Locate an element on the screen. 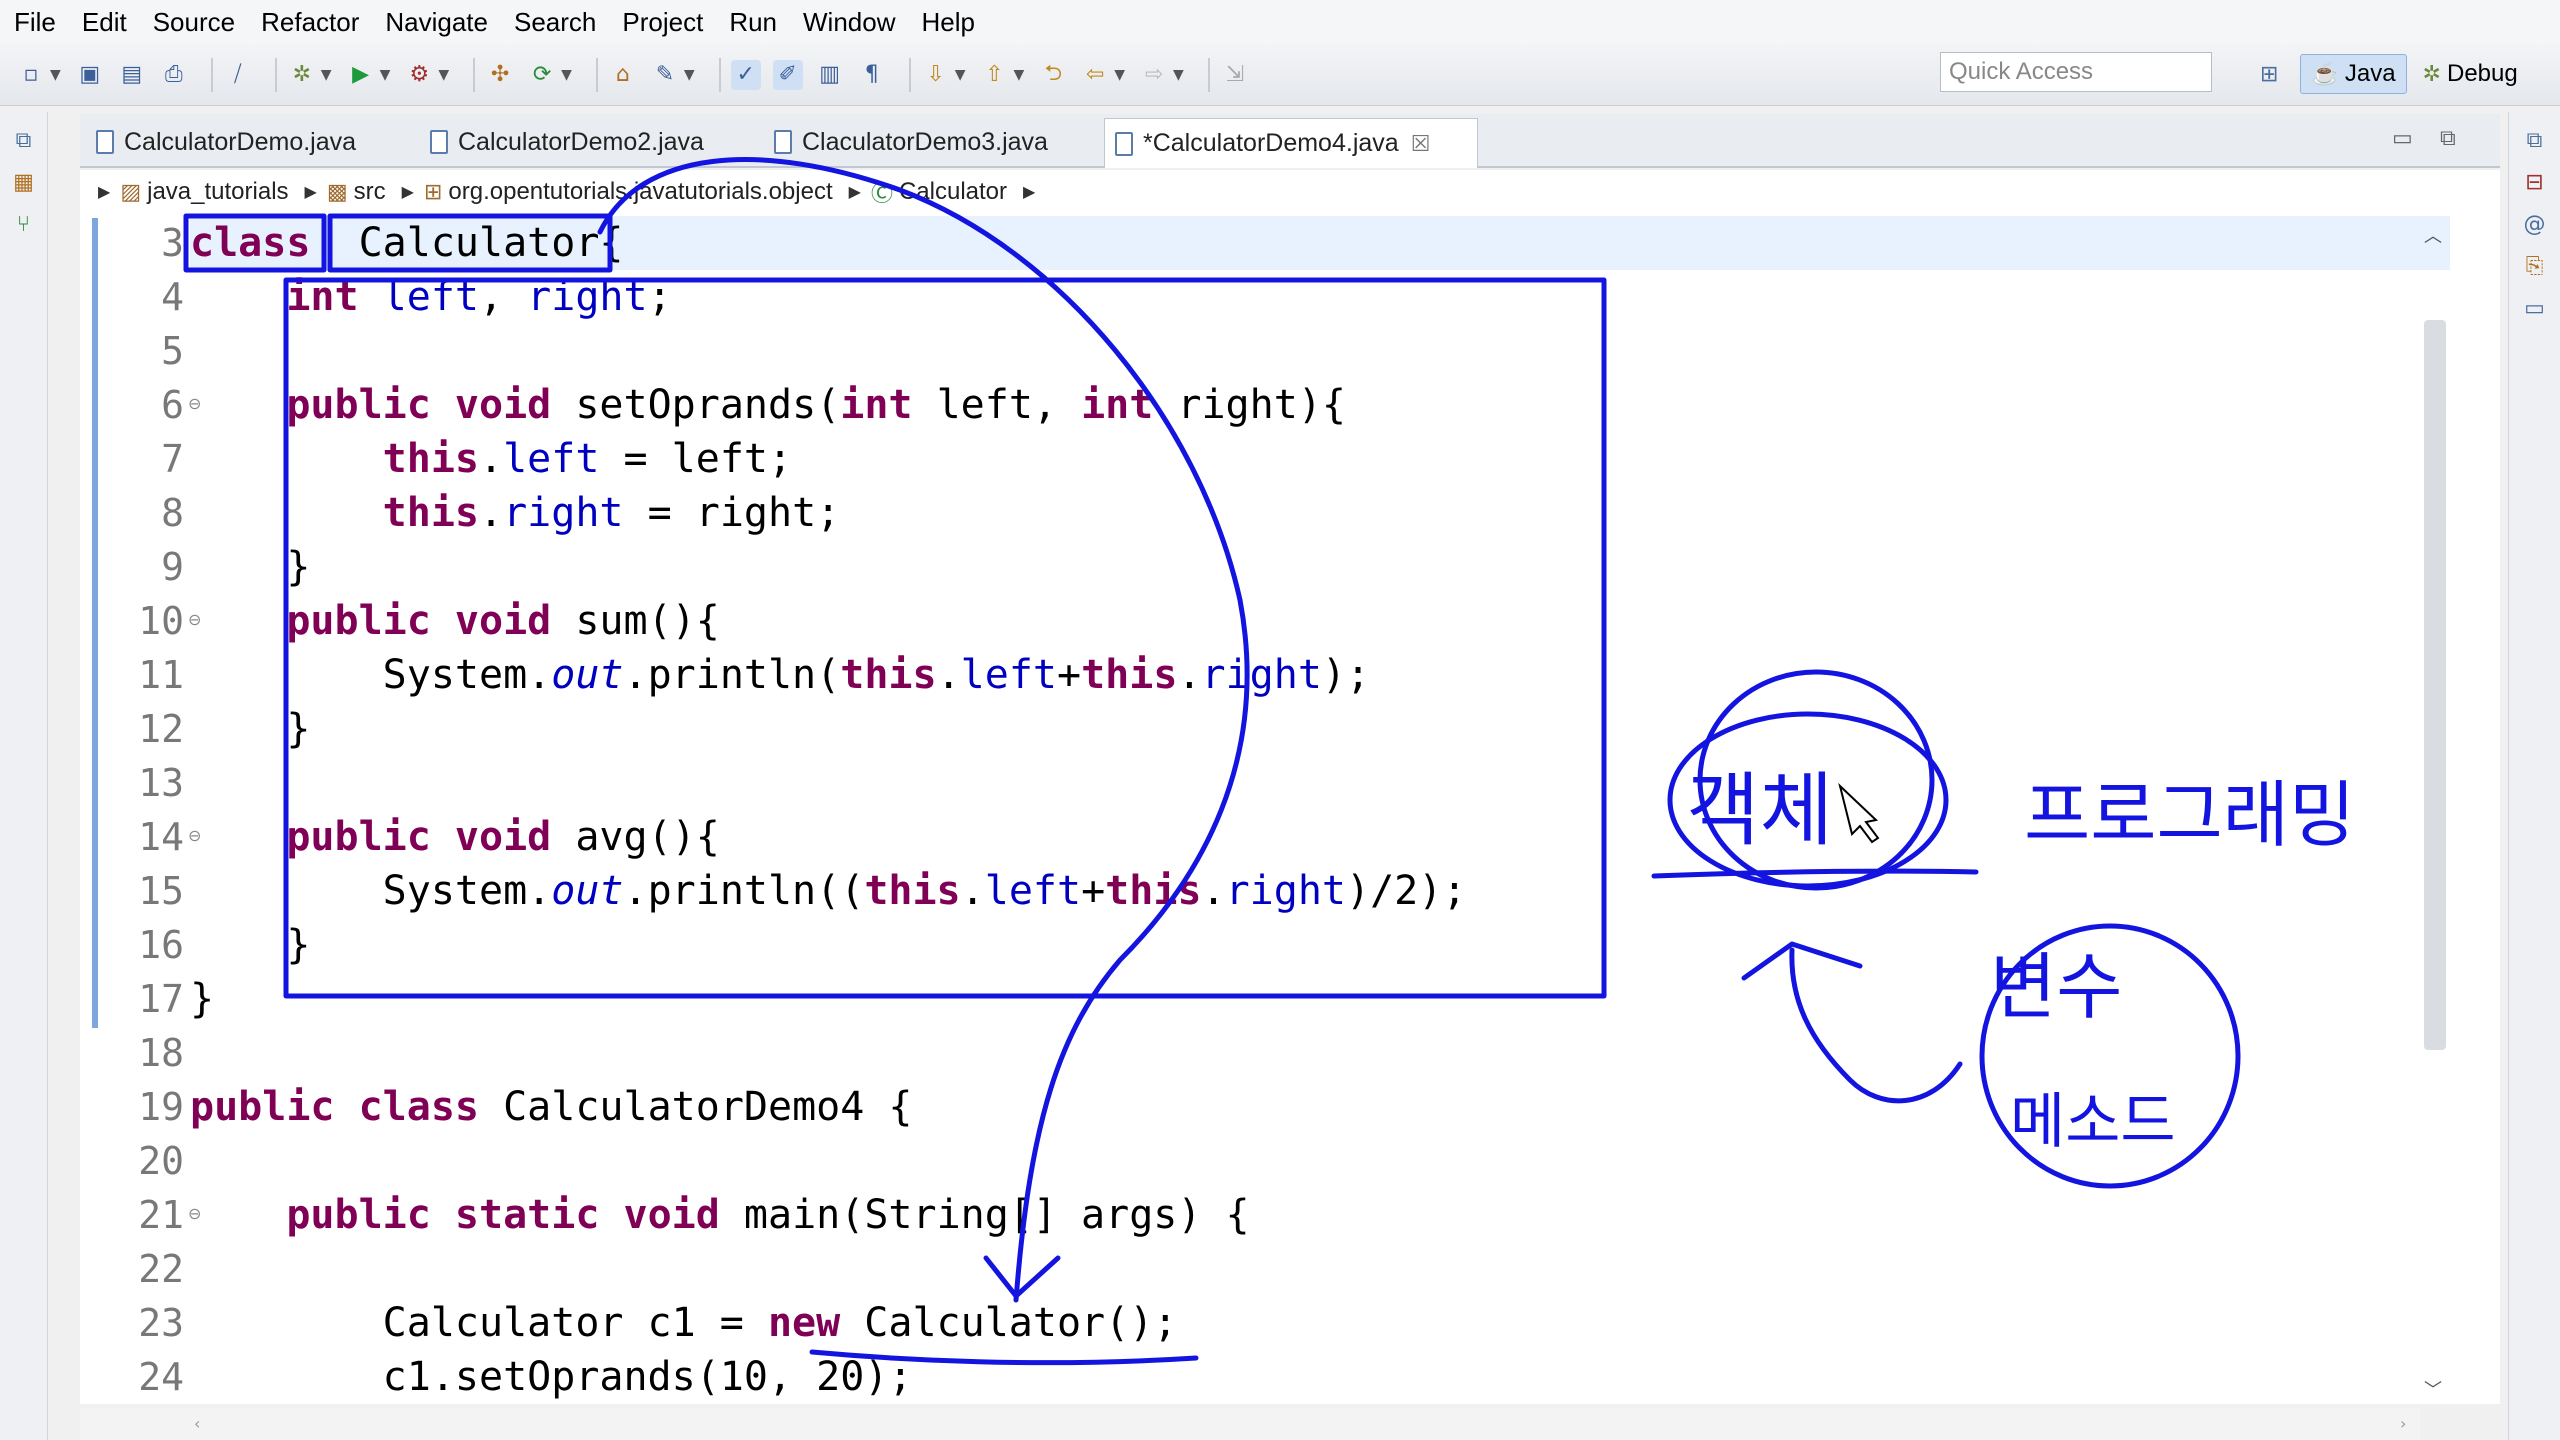 This screenshot has width=2560, height=1440. vertical-scrollbar-thumb is located at coordinates (2435, 685).